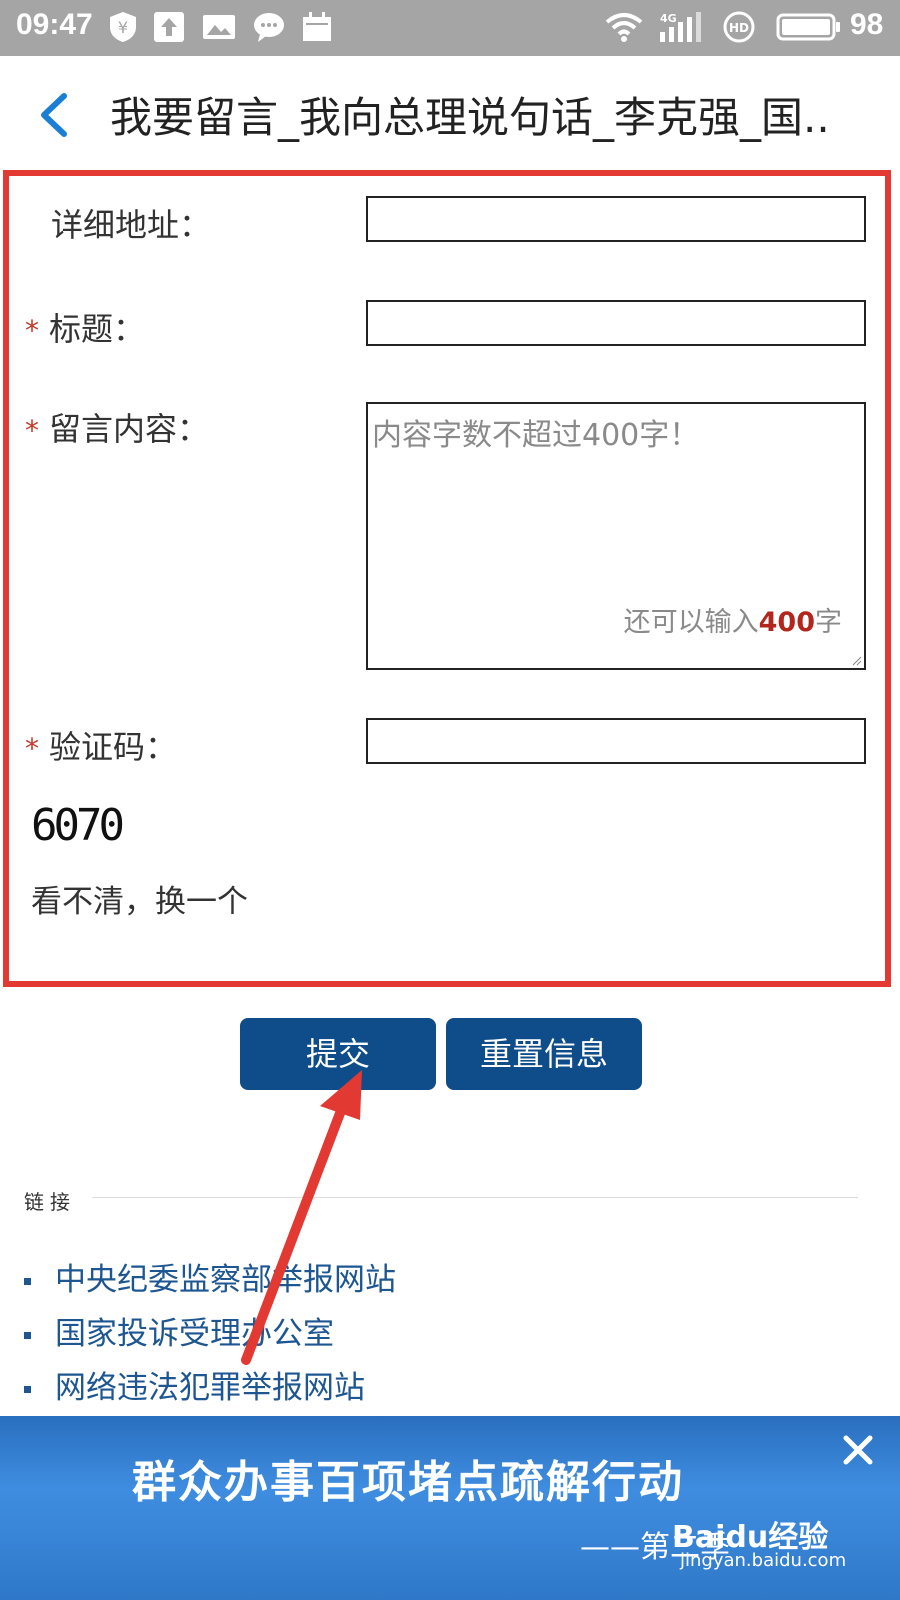 The height and width of the screenshot is (1600, 900). I want to click on title-input, so click(616, 323).